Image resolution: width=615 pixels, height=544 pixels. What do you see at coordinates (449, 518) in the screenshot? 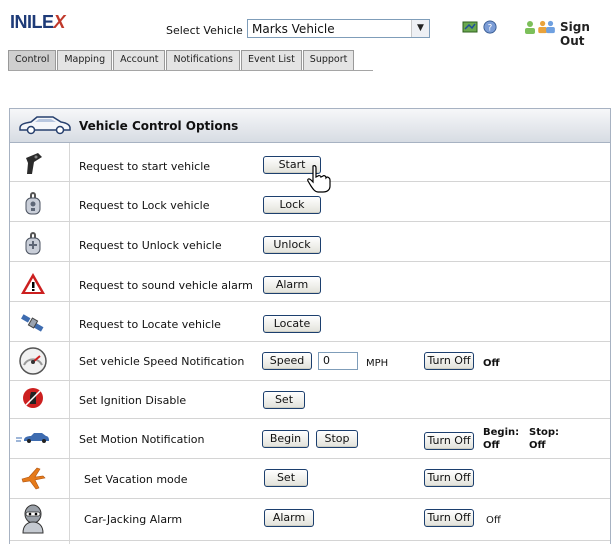
I see `carjack-turn-off-button: Turn Off` at bounding box center [449, 518].